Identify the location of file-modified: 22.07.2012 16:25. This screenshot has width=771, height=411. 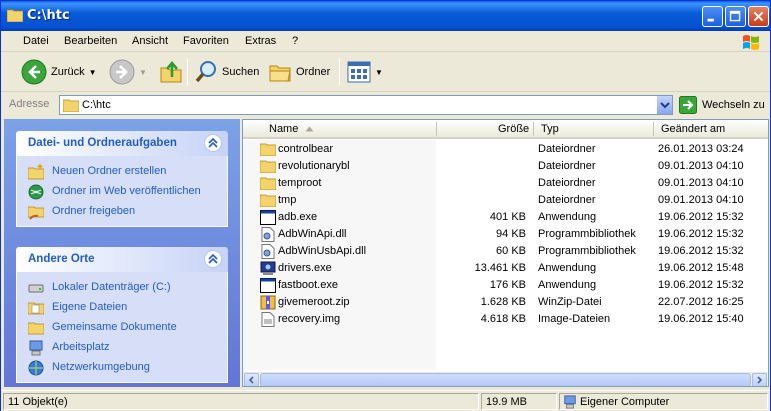
(701, 302).